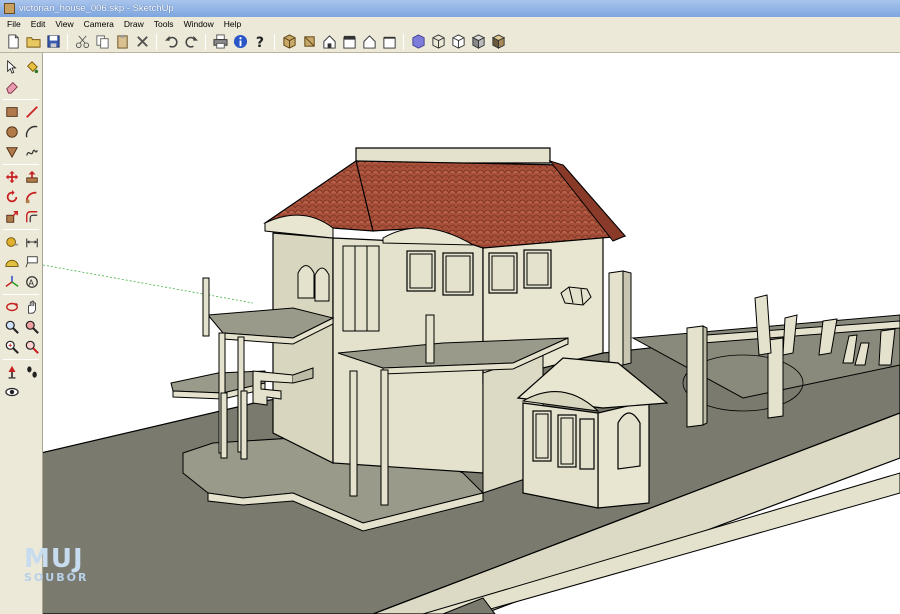  I want to click on watermark-logo: MUJ SOUBOR, so click(60, 564).